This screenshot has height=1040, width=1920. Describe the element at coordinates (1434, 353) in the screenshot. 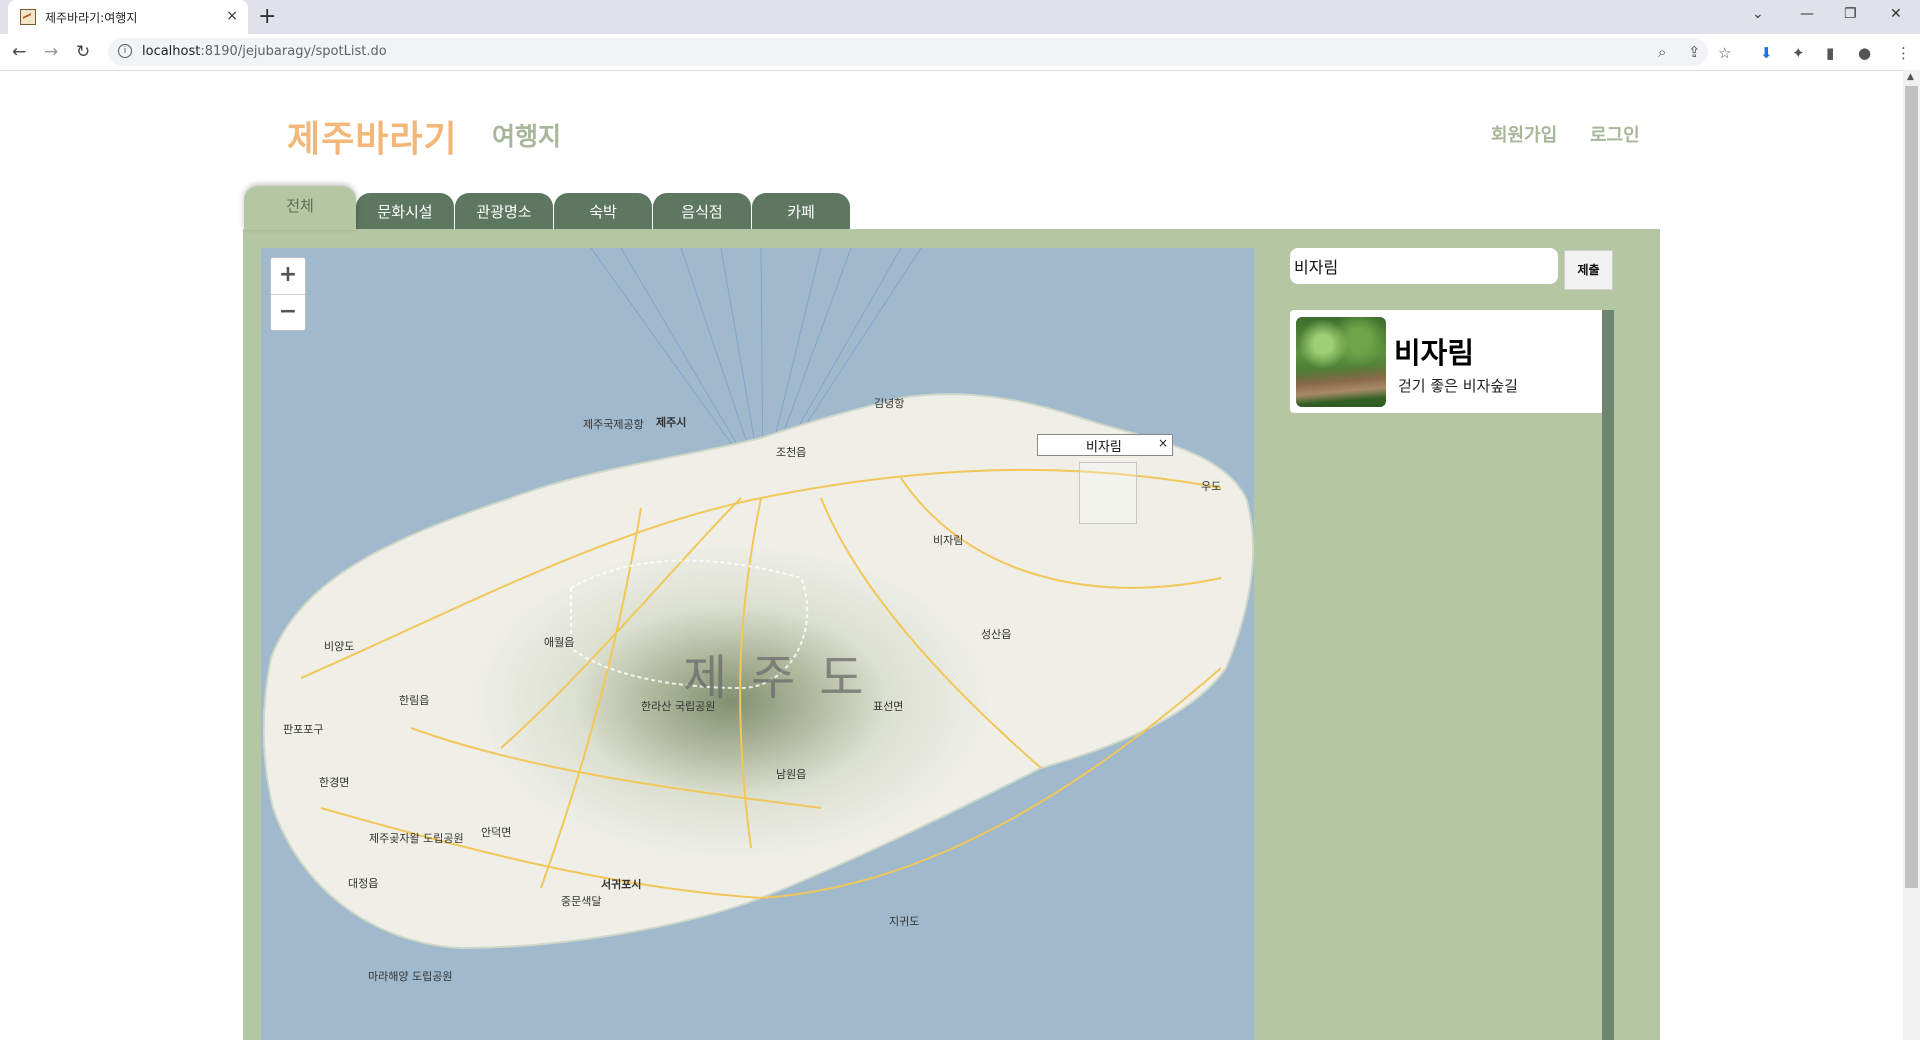

I see `spot-name: 비자림` at that location.